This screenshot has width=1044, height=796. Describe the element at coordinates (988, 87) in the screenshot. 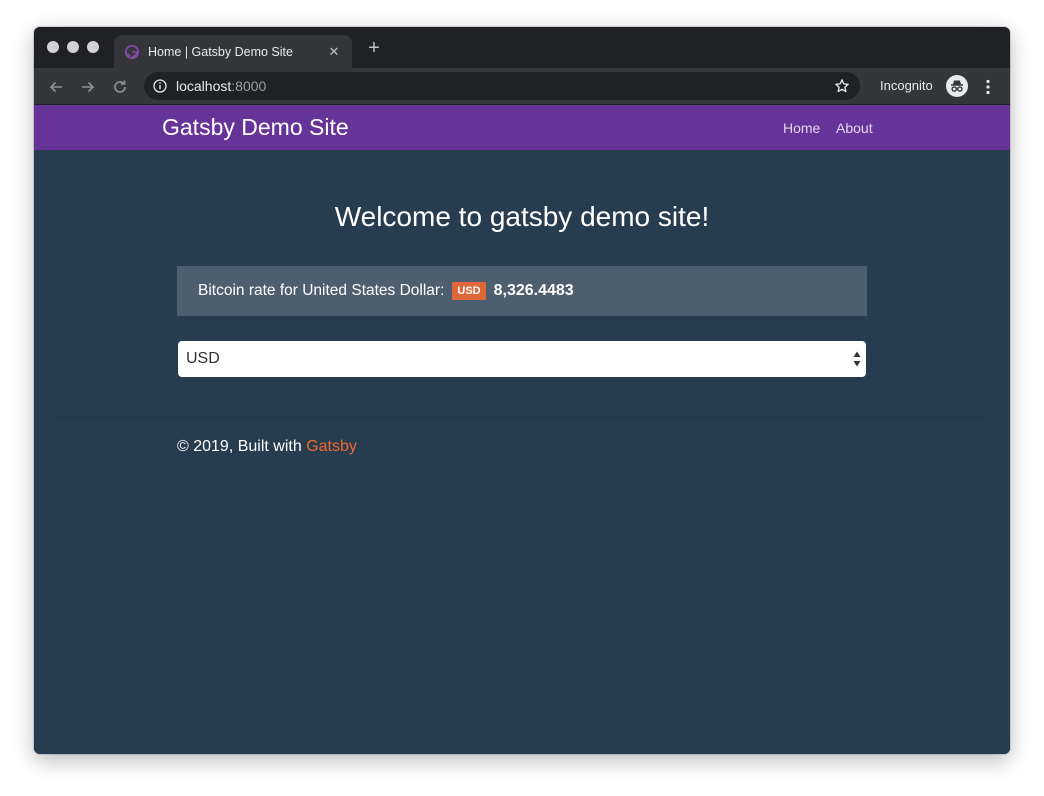

I see `more-menu-icon` at that location.